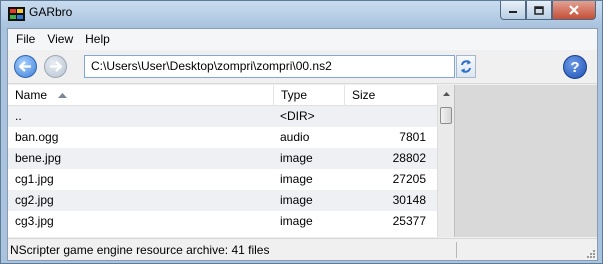 This screenshot has width=603, height=264. I want to click on maximize-button, so click(539, 10).